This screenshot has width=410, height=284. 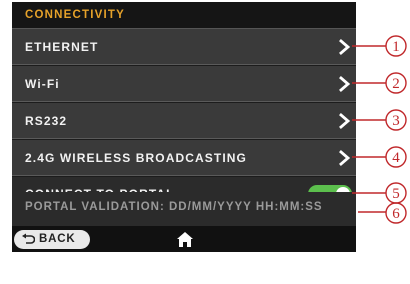 What do you see at coordinates (46, 121) in the screenshot?
I see `menu-item-label: RS232` at bounding box center [46, 121].